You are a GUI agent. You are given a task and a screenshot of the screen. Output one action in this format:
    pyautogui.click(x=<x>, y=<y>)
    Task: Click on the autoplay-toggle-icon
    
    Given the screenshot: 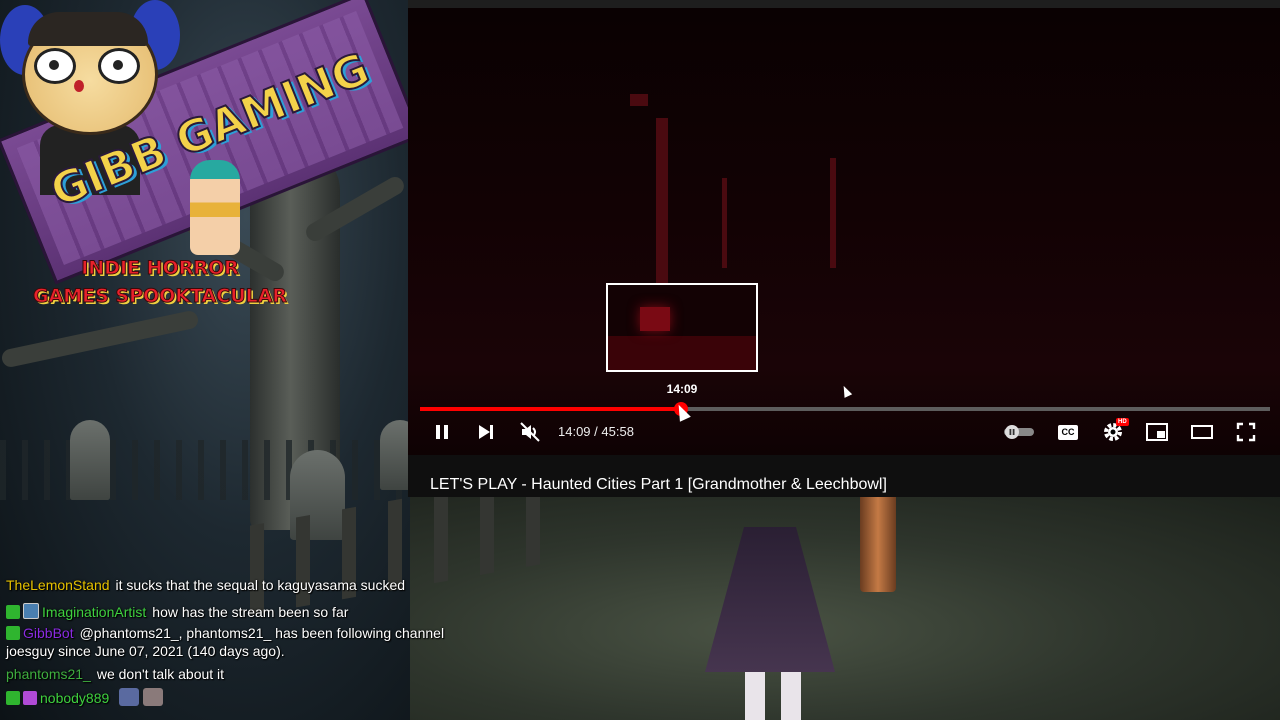 What is the action you would take?
    pyautogui.click(x=1019, y=432)
    